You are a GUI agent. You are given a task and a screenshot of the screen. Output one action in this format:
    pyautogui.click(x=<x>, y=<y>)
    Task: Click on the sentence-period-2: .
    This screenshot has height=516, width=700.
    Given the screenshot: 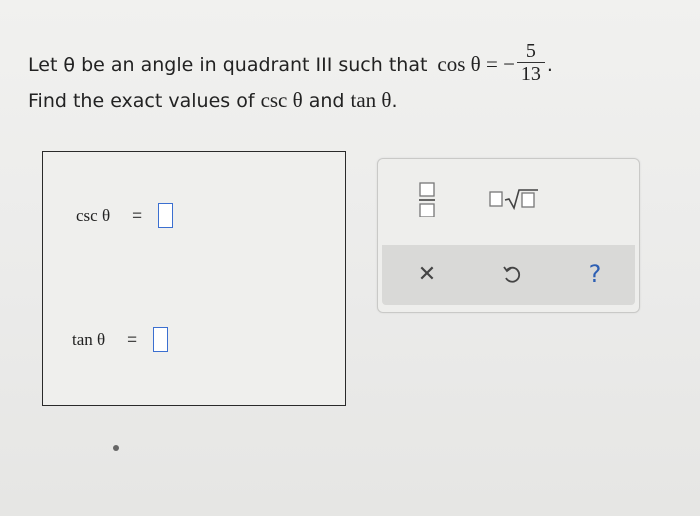 What is the action you would take?
    pyautogui.click(x=394, y=101)
    